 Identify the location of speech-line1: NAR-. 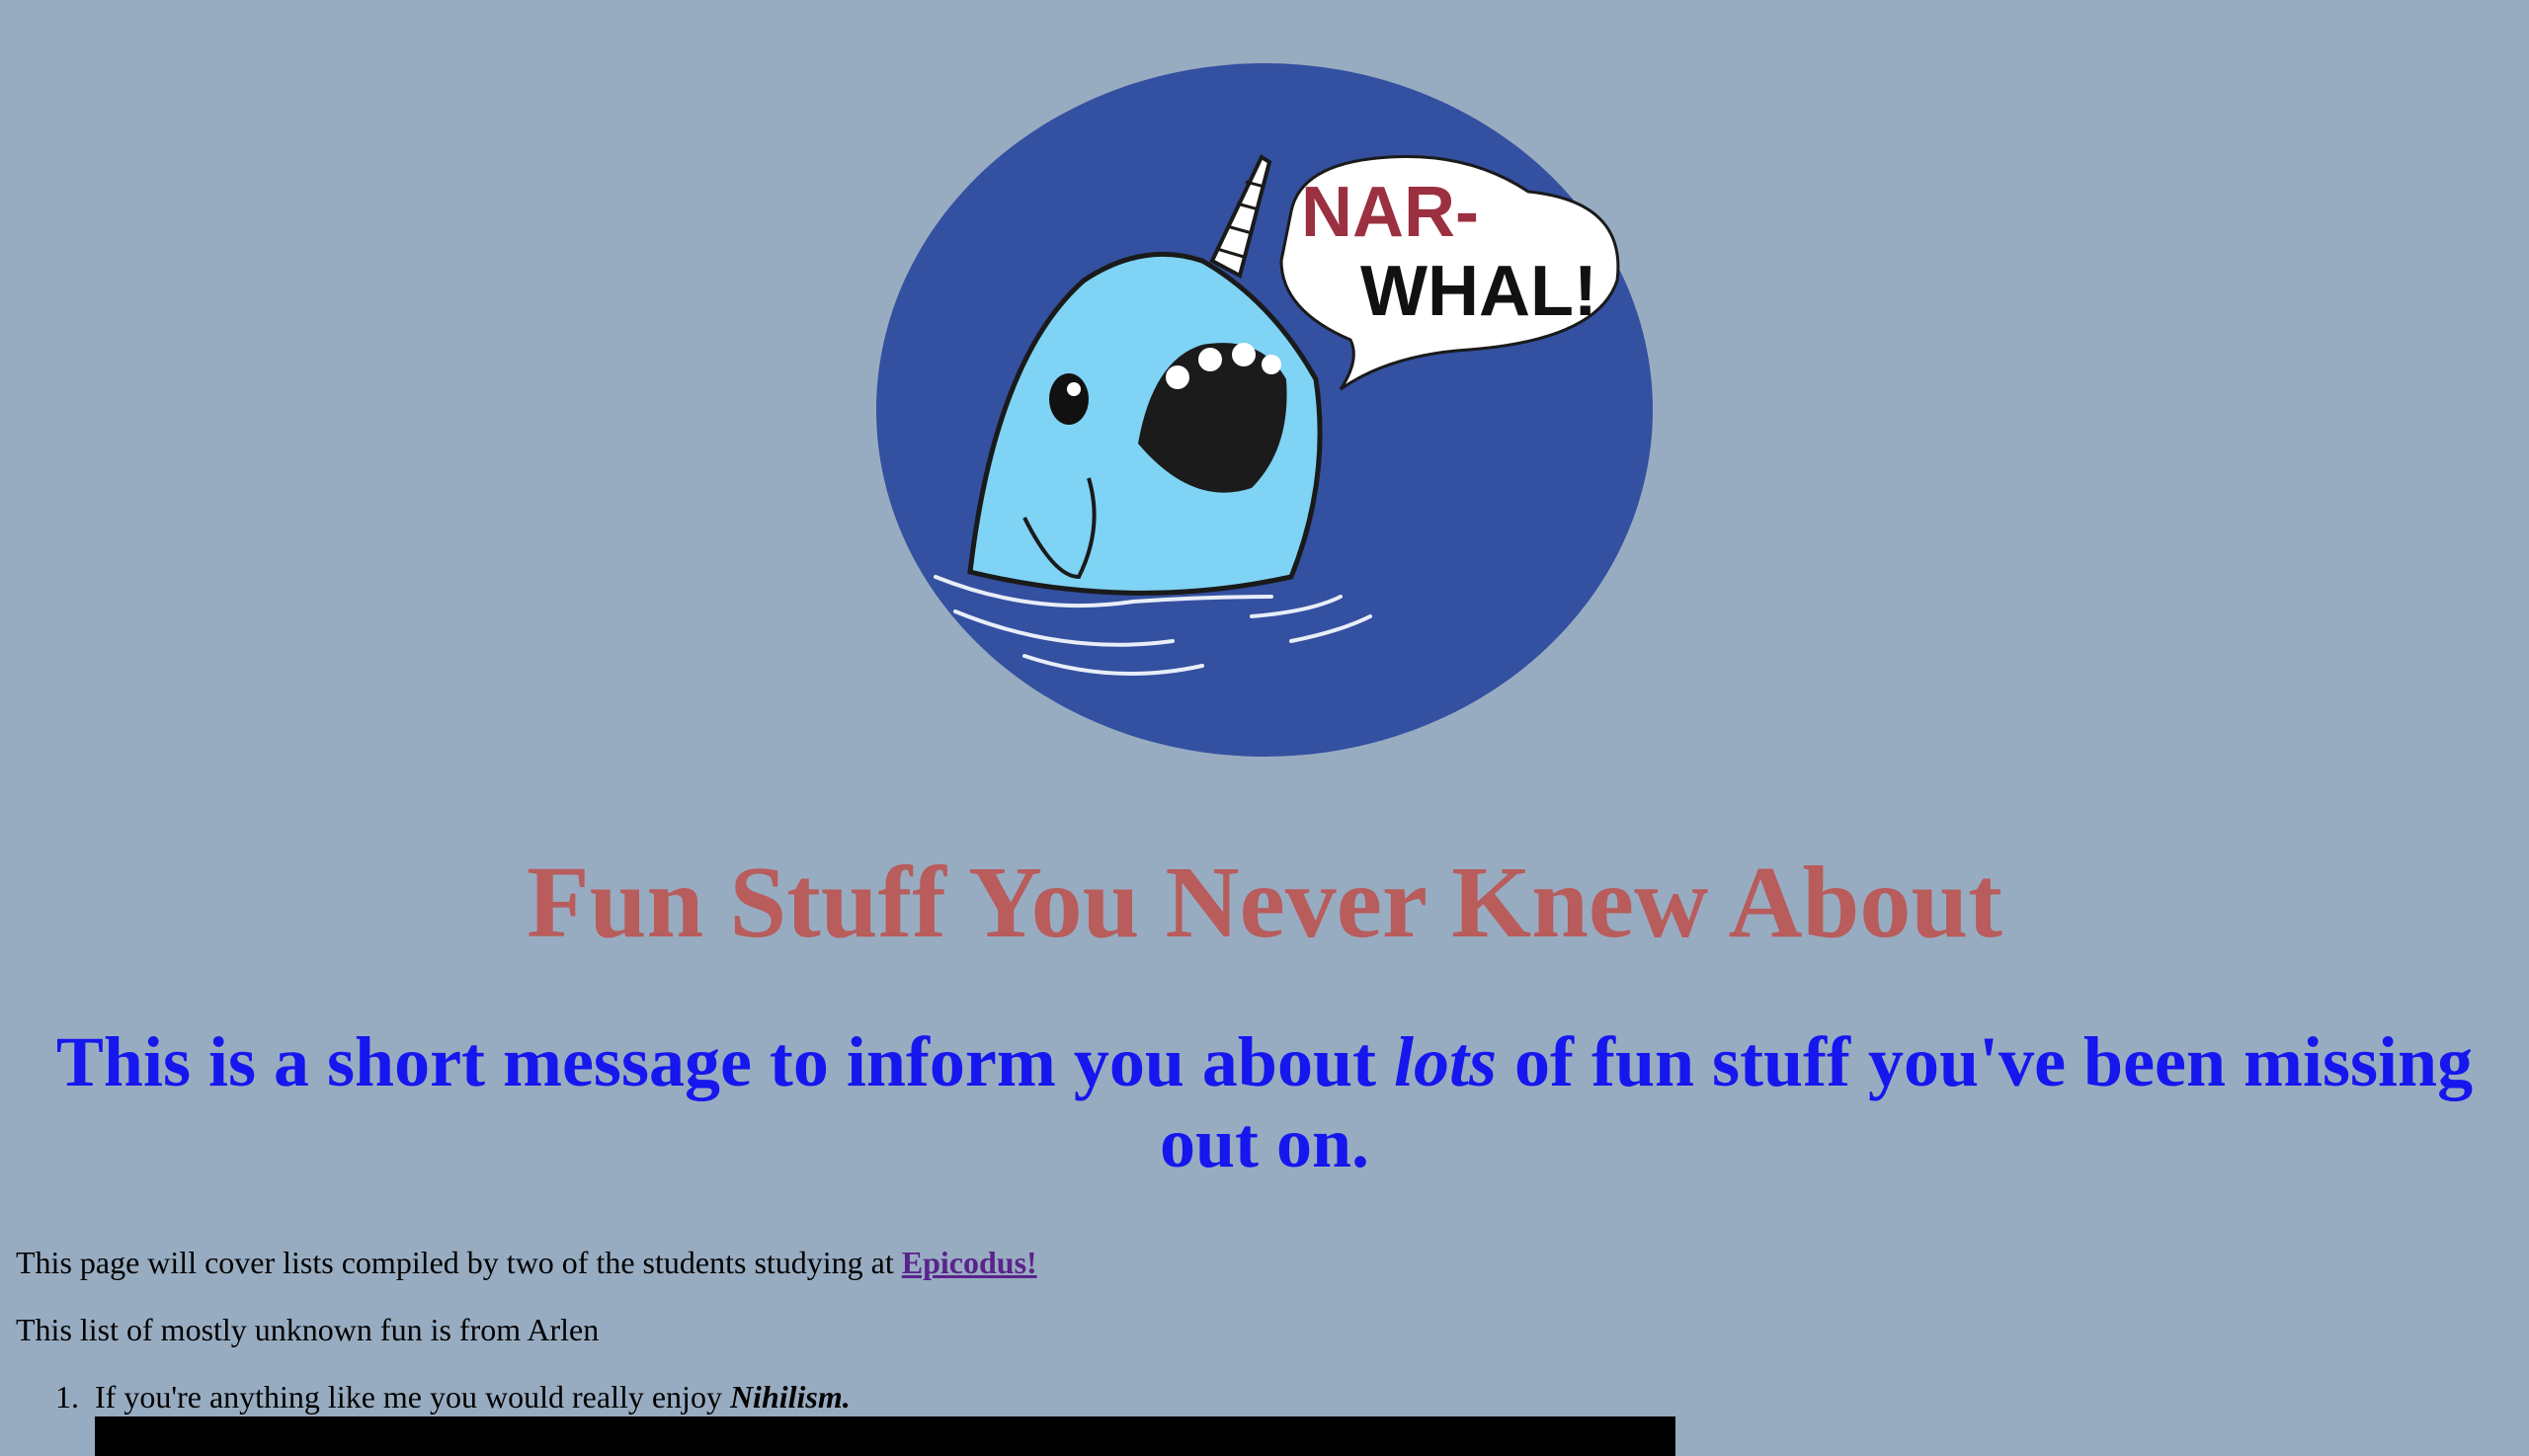
(1390, 212).